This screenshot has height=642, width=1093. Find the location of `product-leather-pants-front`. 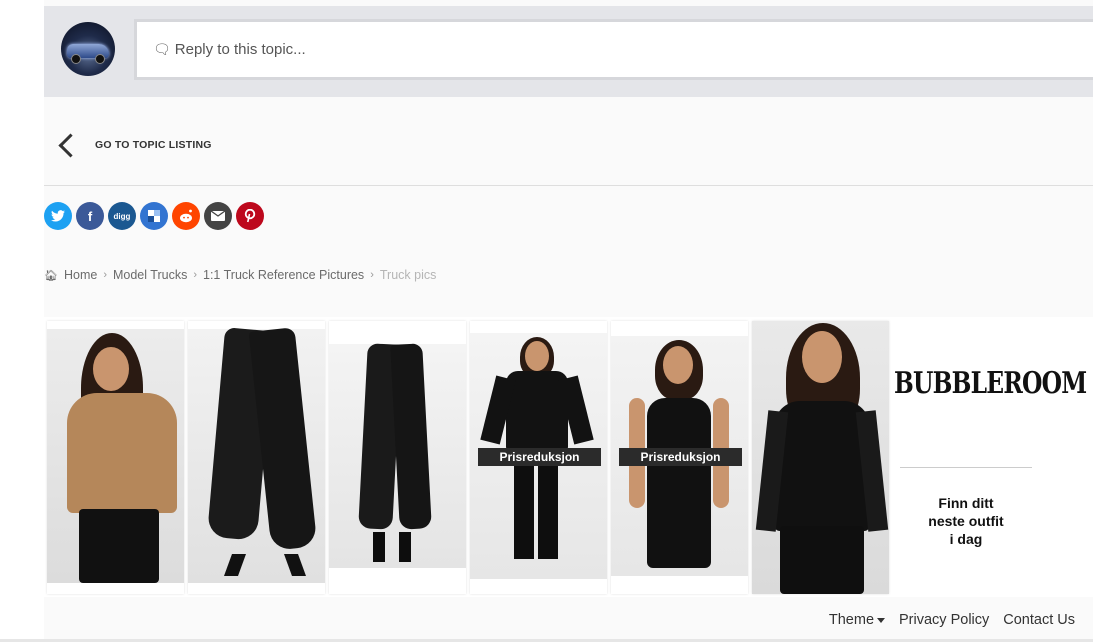

product-leather-pants-front is located at coordinates (256, 457).